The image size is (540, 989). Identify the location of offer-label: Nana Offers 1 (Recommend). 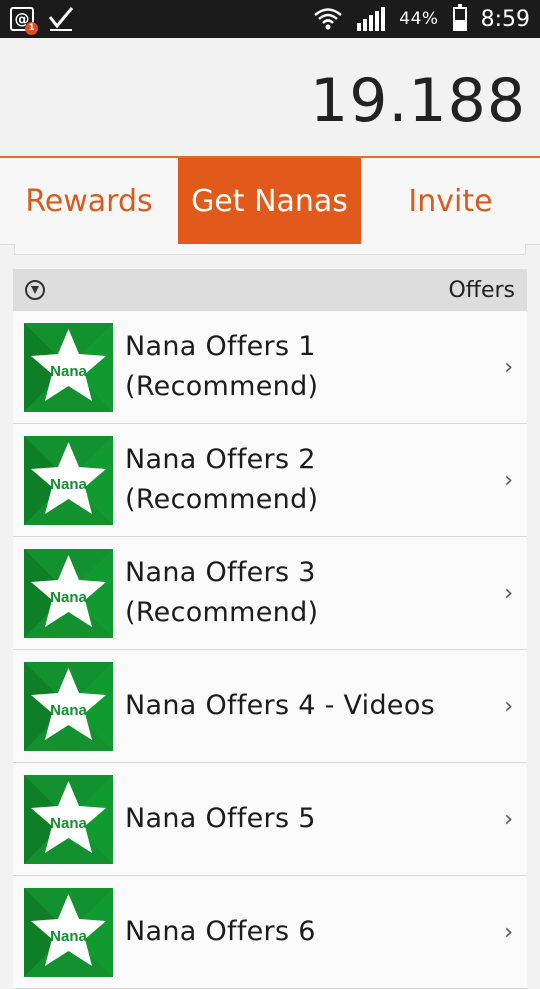
(221, 367).